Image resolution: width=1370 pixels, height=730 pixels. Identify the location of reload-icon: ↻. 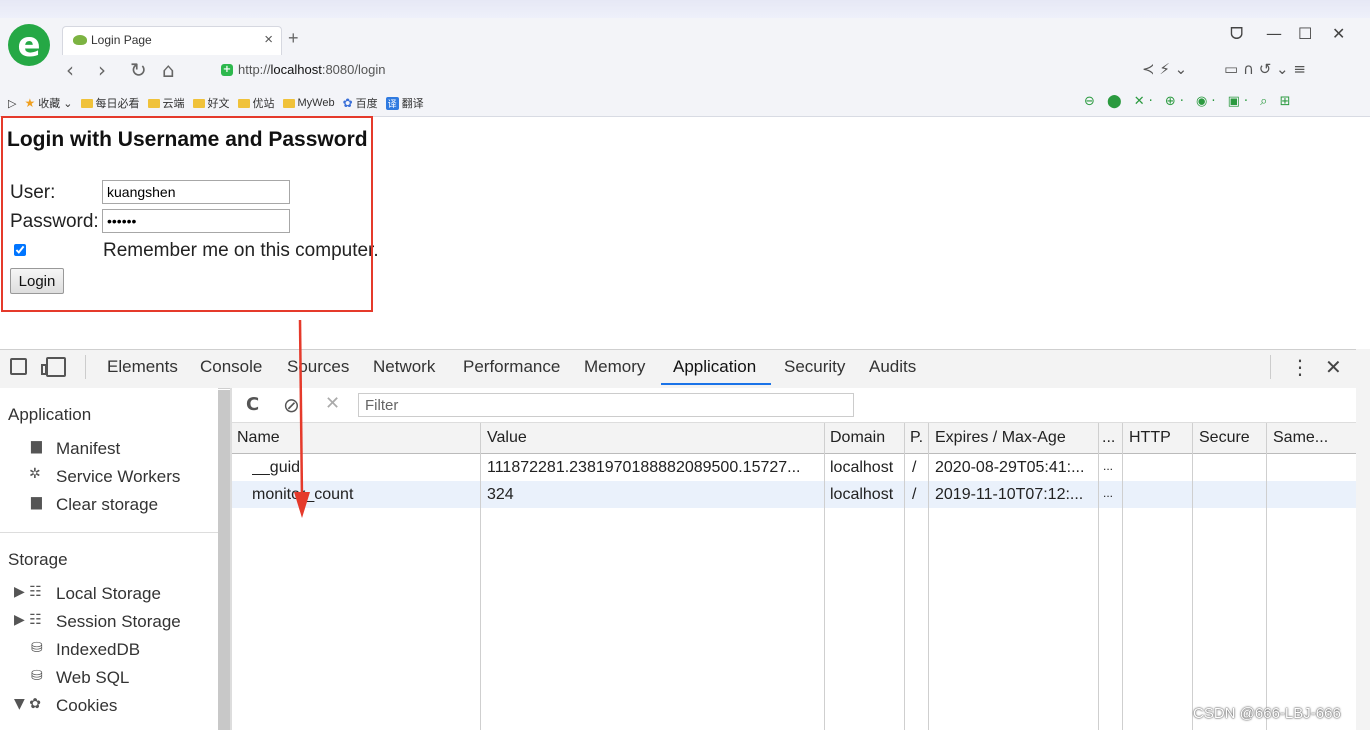
(138, 70).